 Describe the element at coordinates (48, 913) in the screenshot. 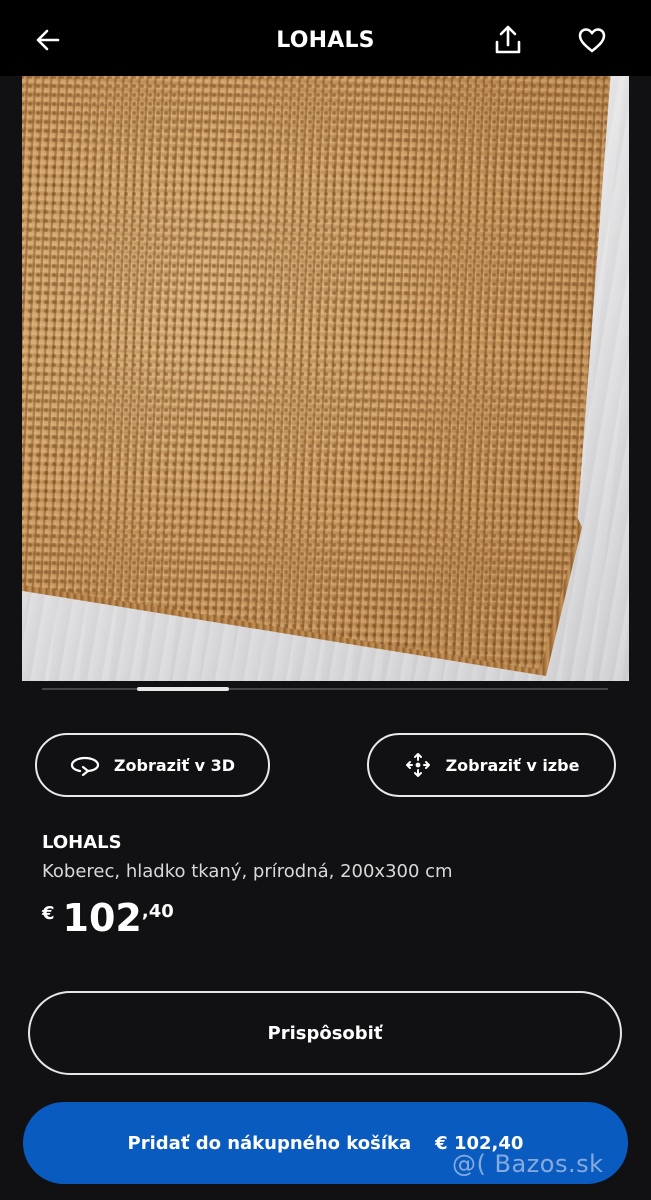

I see `price-currency: €` at that location.